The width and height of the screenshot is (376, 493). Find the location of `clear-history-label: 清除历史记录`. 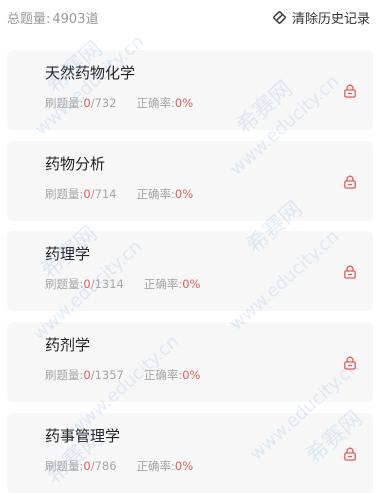

clear-history-label: 清除历史记录 is located at coordinates (330, 19).